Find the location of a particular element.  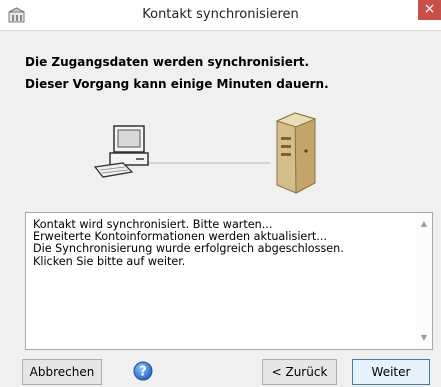

window-title: Kontakt synchronisieren is located at coordinates (220, 14).